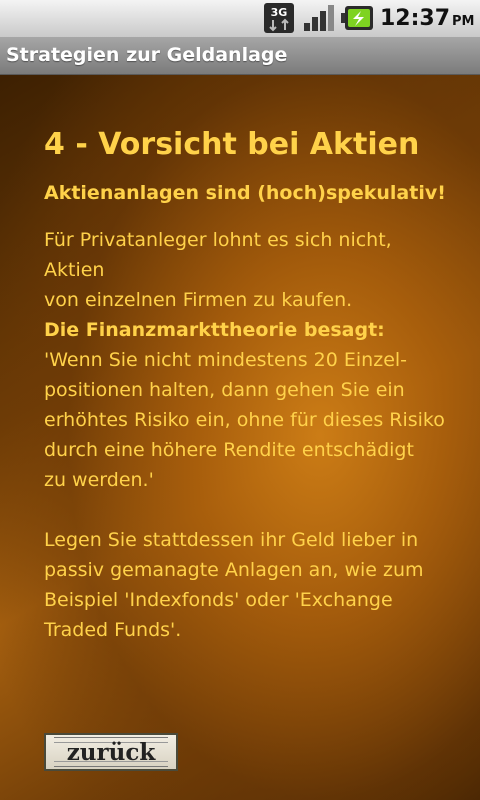 The image size is (480, 800). I want to click on banknote-border-bottom, so click(111, 764).